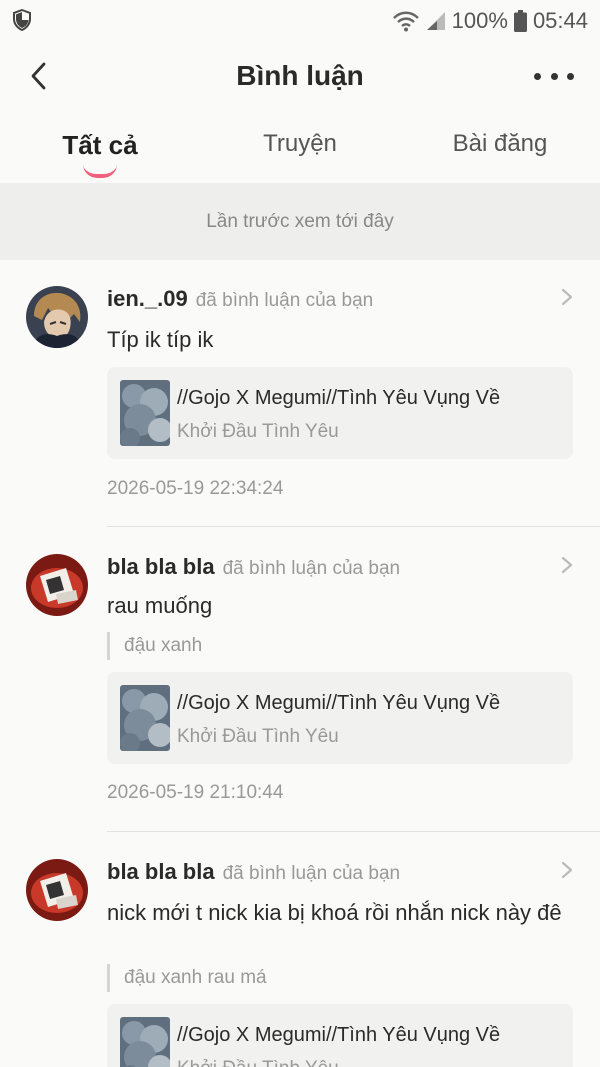 Image resolution: width=600 pixels, height=1067 pixels. What do you see at coordinates (154, 646) in the screenshot?
I see `quoted-comment: đậu xanh` at bounding box center [154, 646].